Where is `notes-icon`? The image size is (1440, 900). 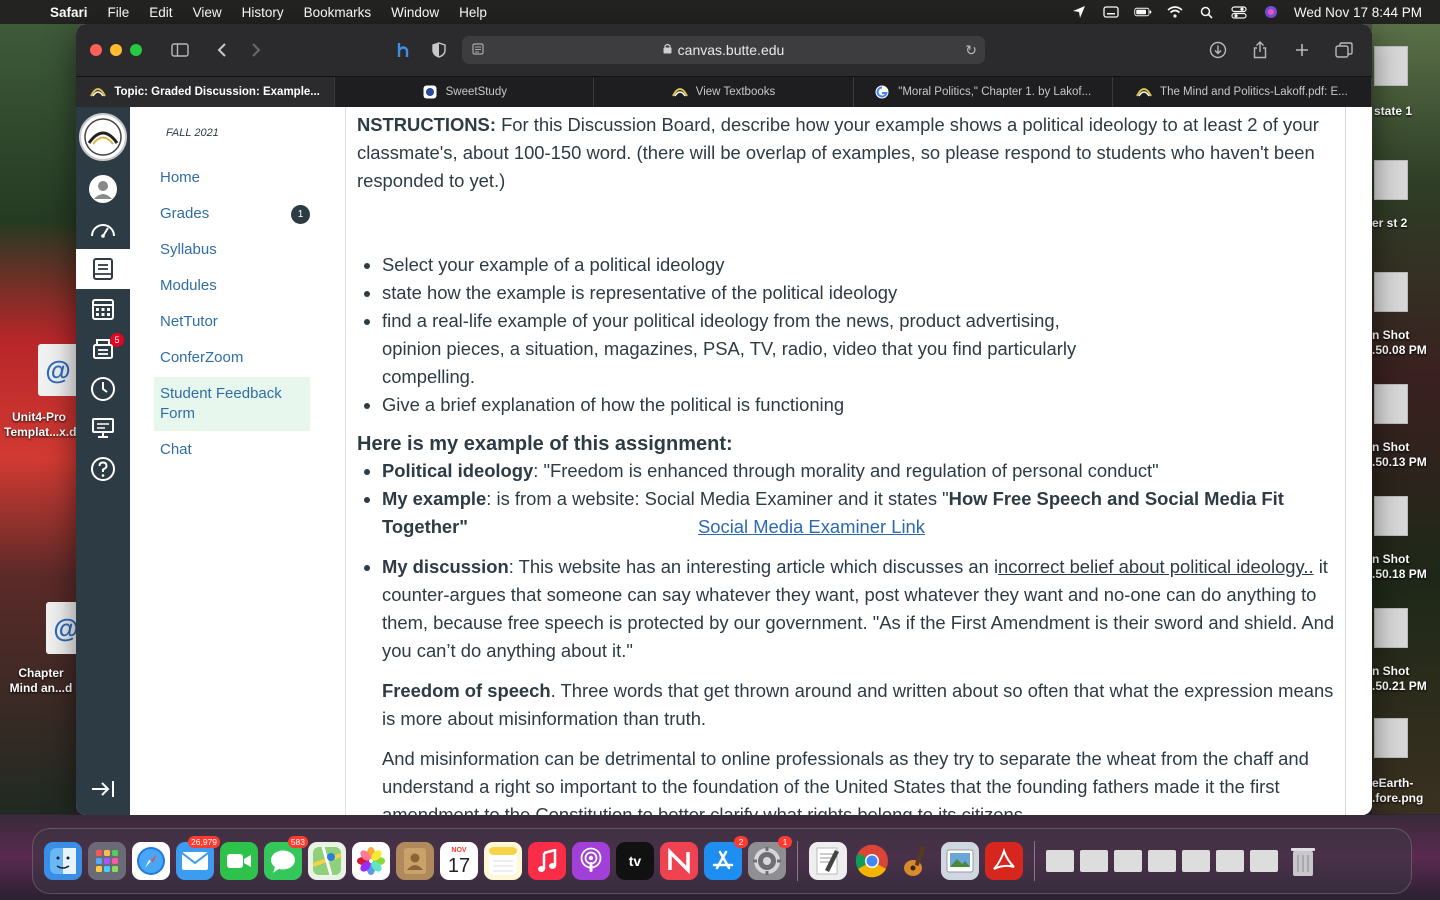
notes-icon is located at coordinates (503, 861).